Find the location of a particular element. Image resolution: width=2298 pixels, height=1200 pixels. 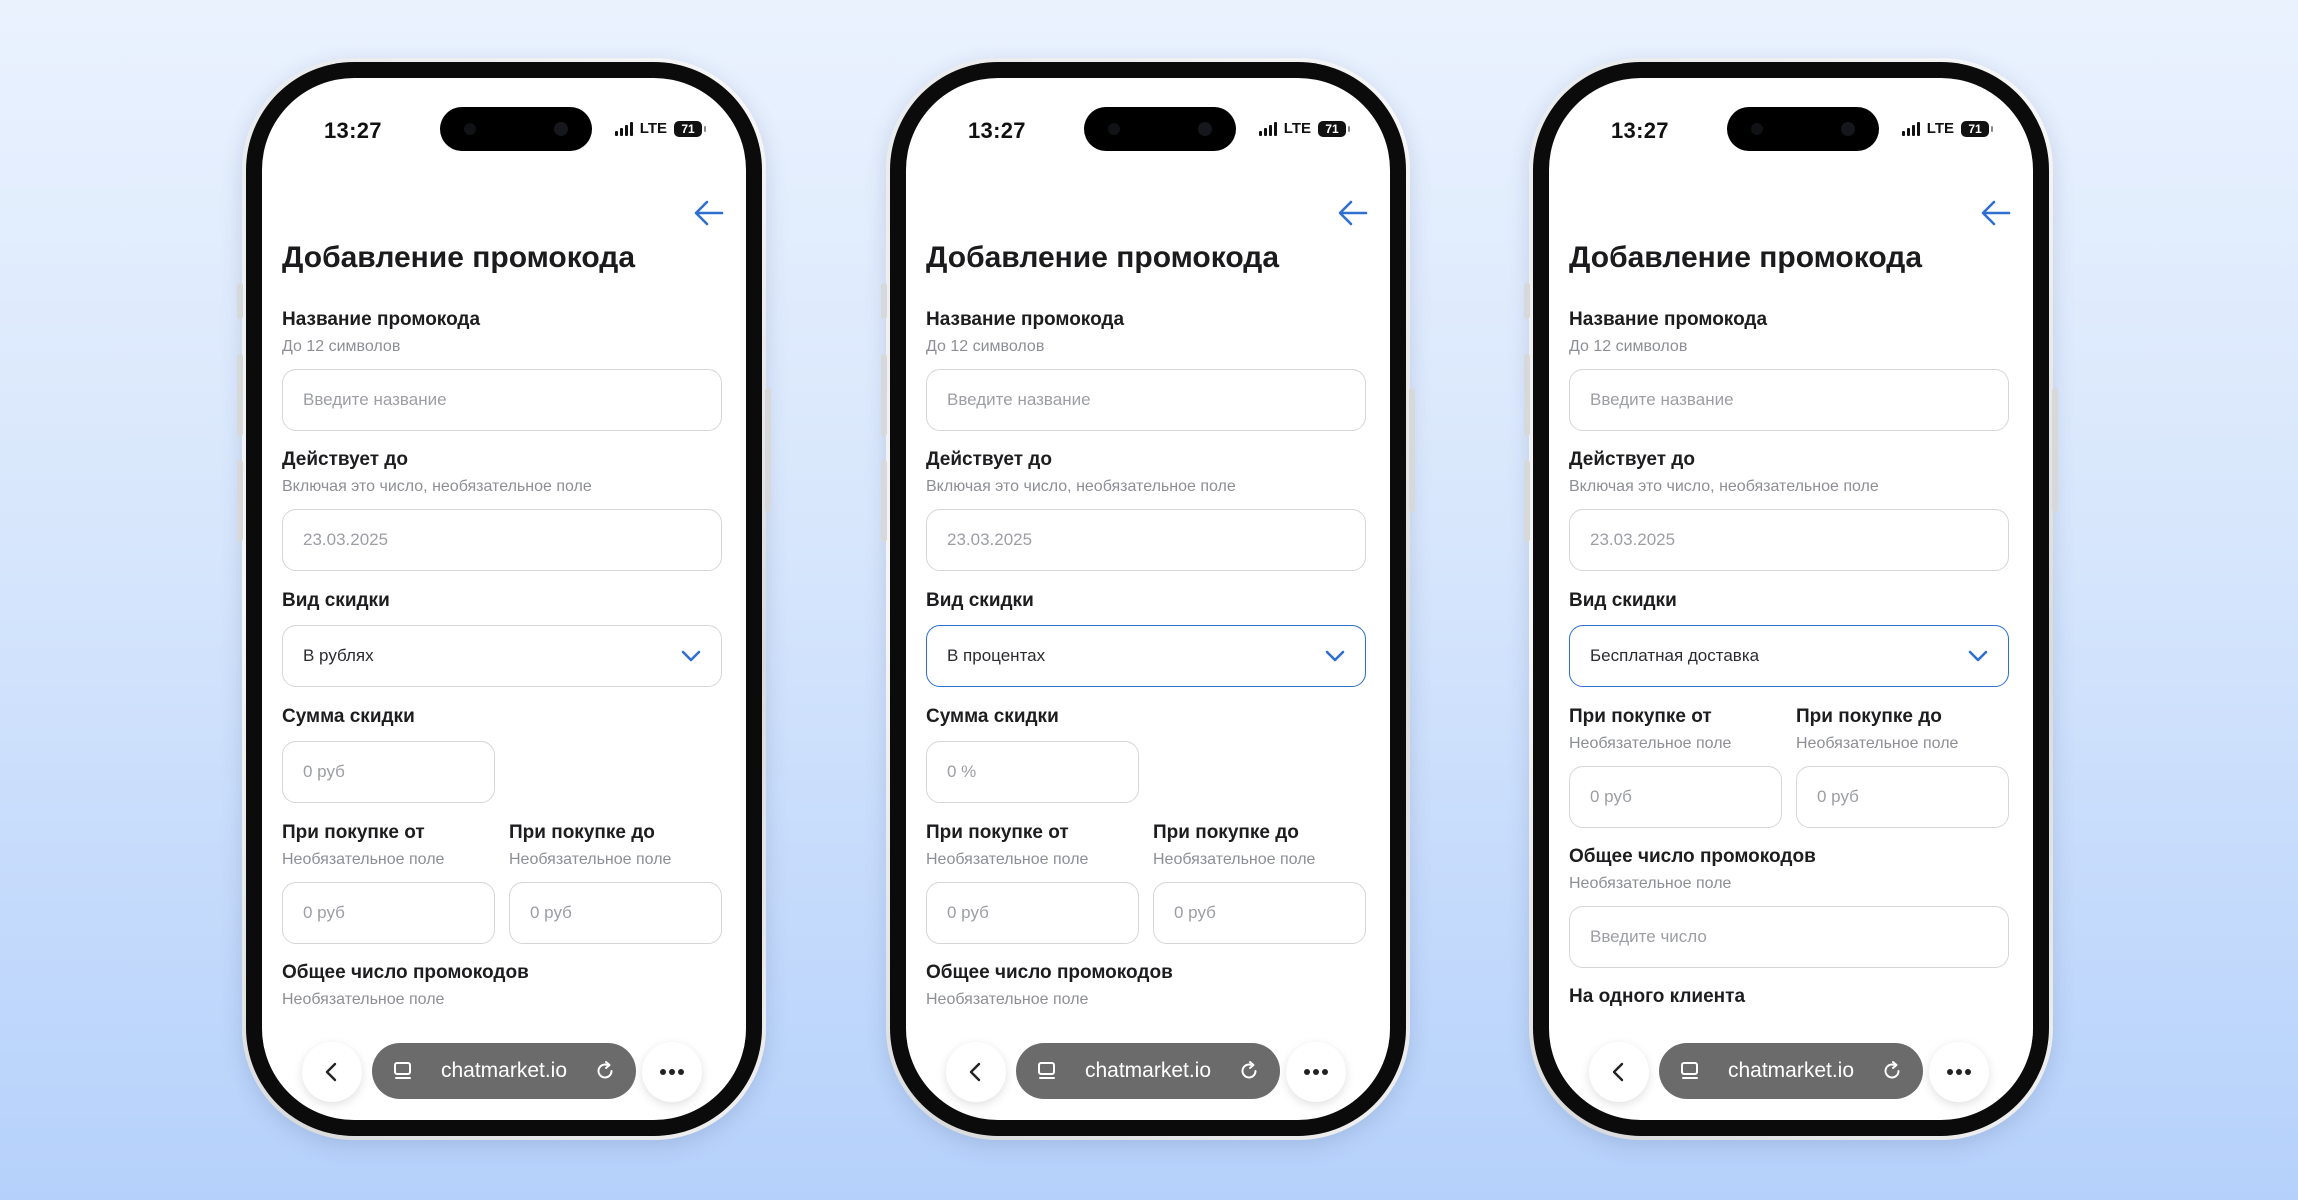

discount-type-select: В процентах is located at coordinates (1146, 656).